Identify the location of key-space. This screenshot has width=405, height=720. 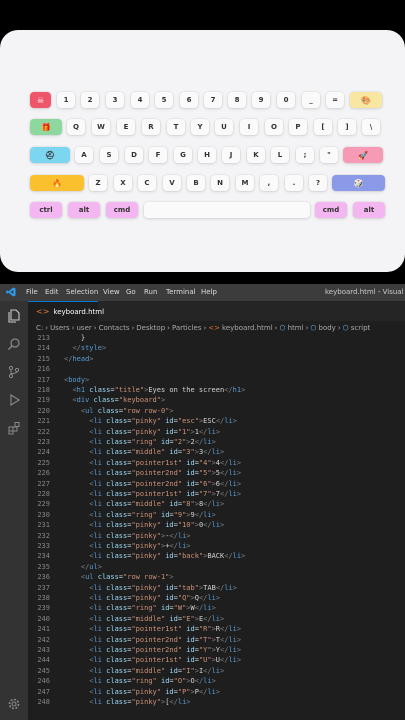
(227, 210).